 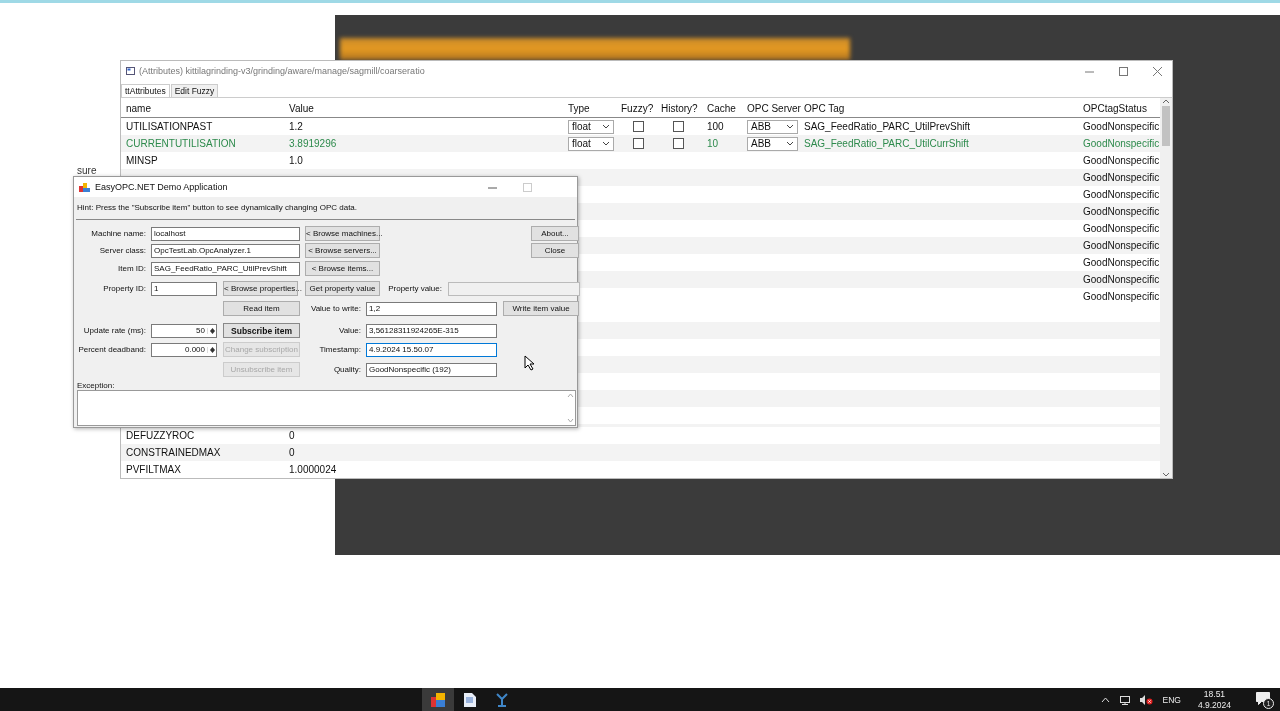 I want to click on input-field: OpcTestLab.OpcAnalyzer.1, so click(x=225, y=250).